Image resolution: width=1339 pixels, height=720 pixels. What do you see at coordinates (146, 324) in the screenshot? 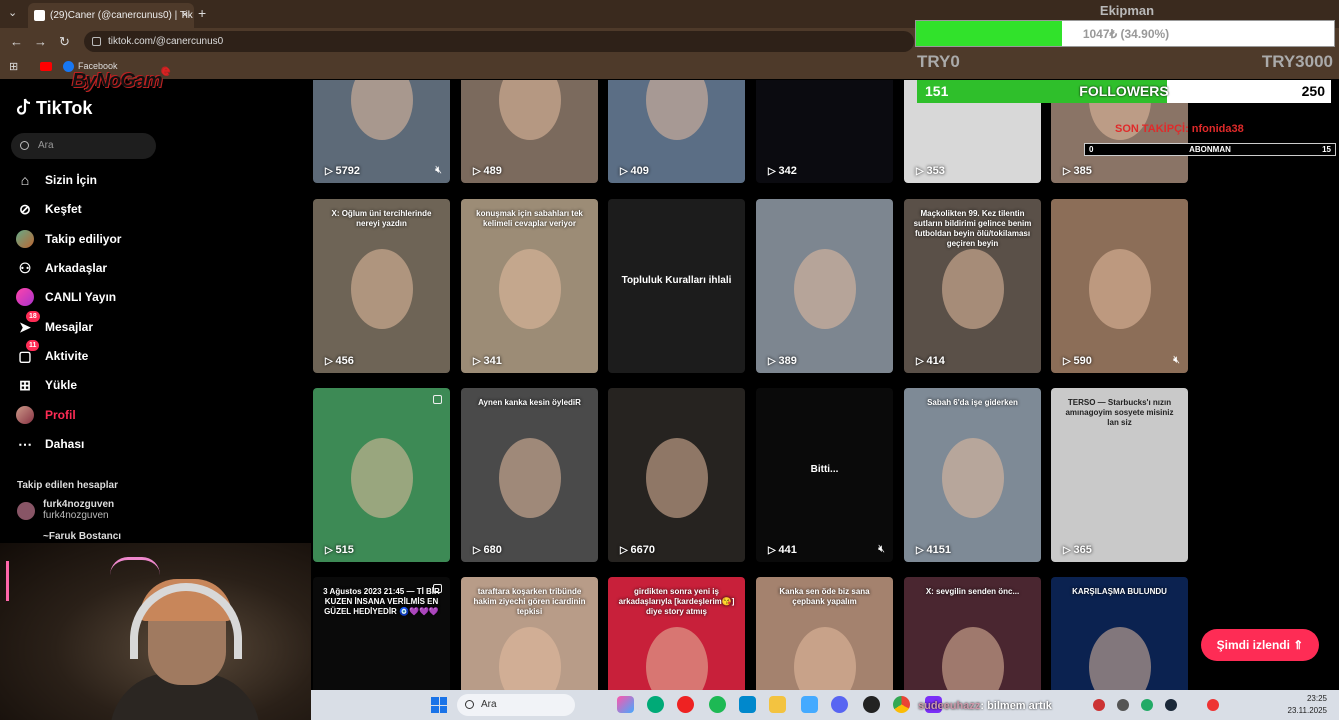
I see `sidebar-item-messages: ➤ 18 Mesajlar` at bounding box center [146, 324].